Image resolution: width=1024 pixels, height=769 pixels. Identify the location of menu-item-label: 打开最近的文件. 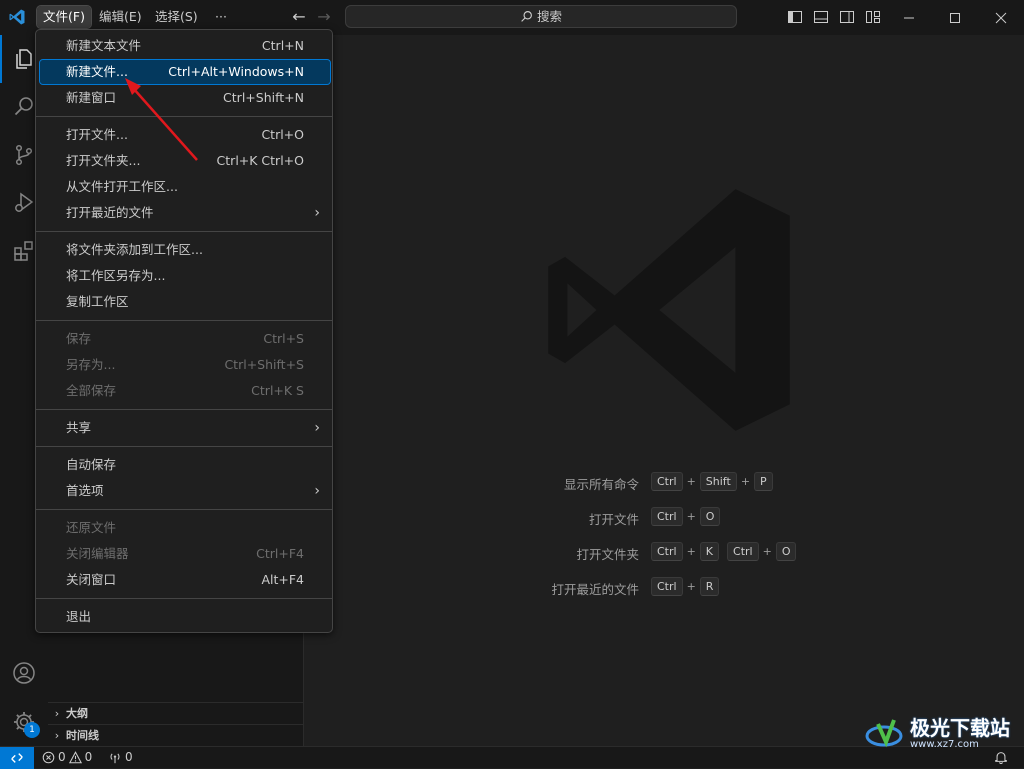
(110, 212).